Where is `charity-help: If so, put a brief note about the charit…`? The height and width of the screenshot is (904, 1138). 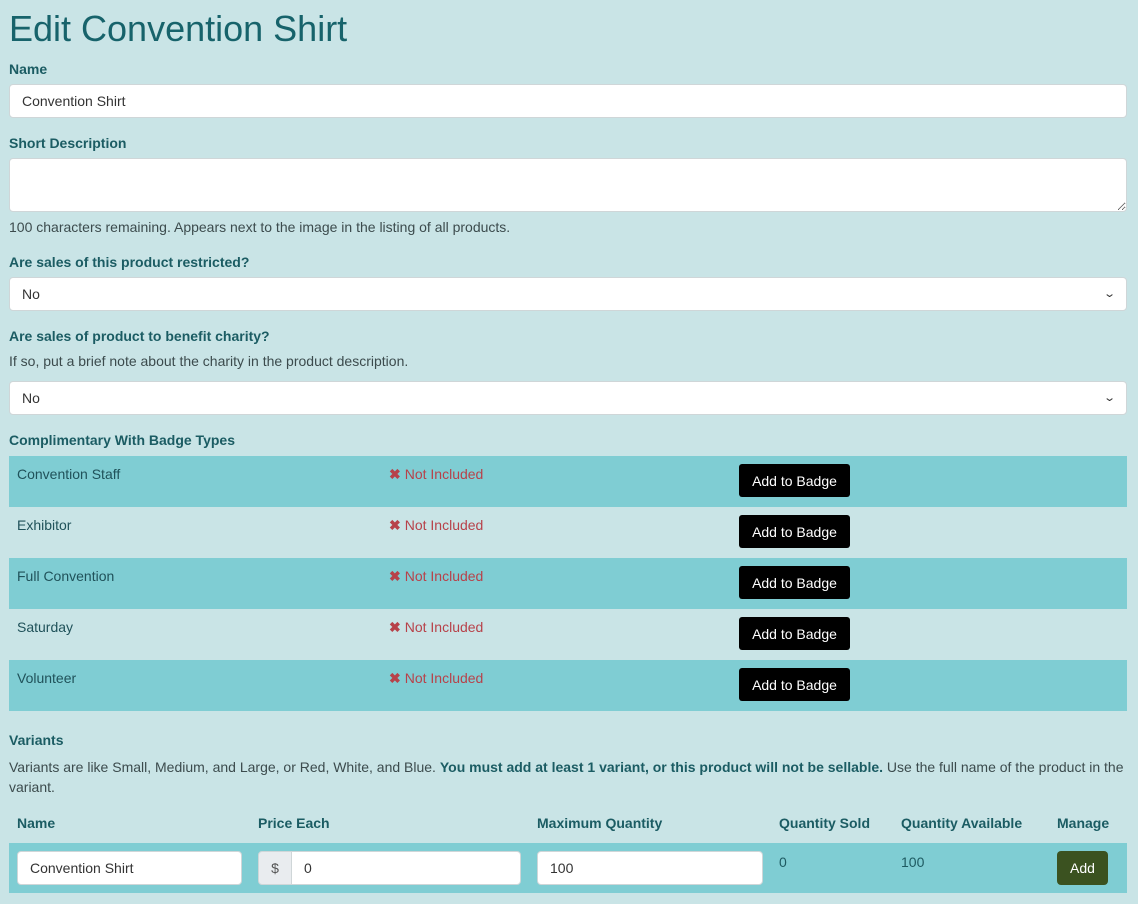 charity-help: If so, put a brief note about the charit… is located at coordinates (209, 361).